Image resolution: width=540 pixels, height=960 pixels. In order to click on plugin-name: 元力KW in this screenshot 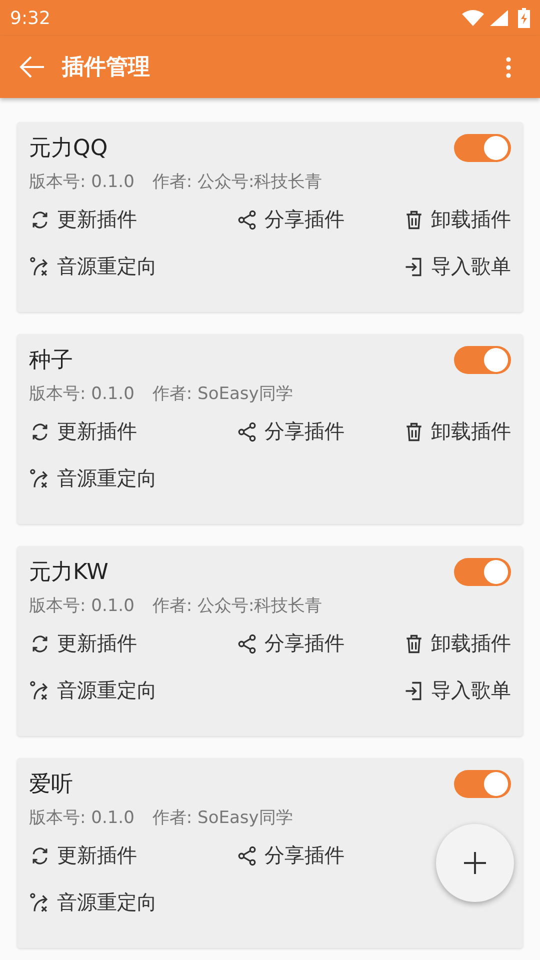, I will do `click(68, 573)`.